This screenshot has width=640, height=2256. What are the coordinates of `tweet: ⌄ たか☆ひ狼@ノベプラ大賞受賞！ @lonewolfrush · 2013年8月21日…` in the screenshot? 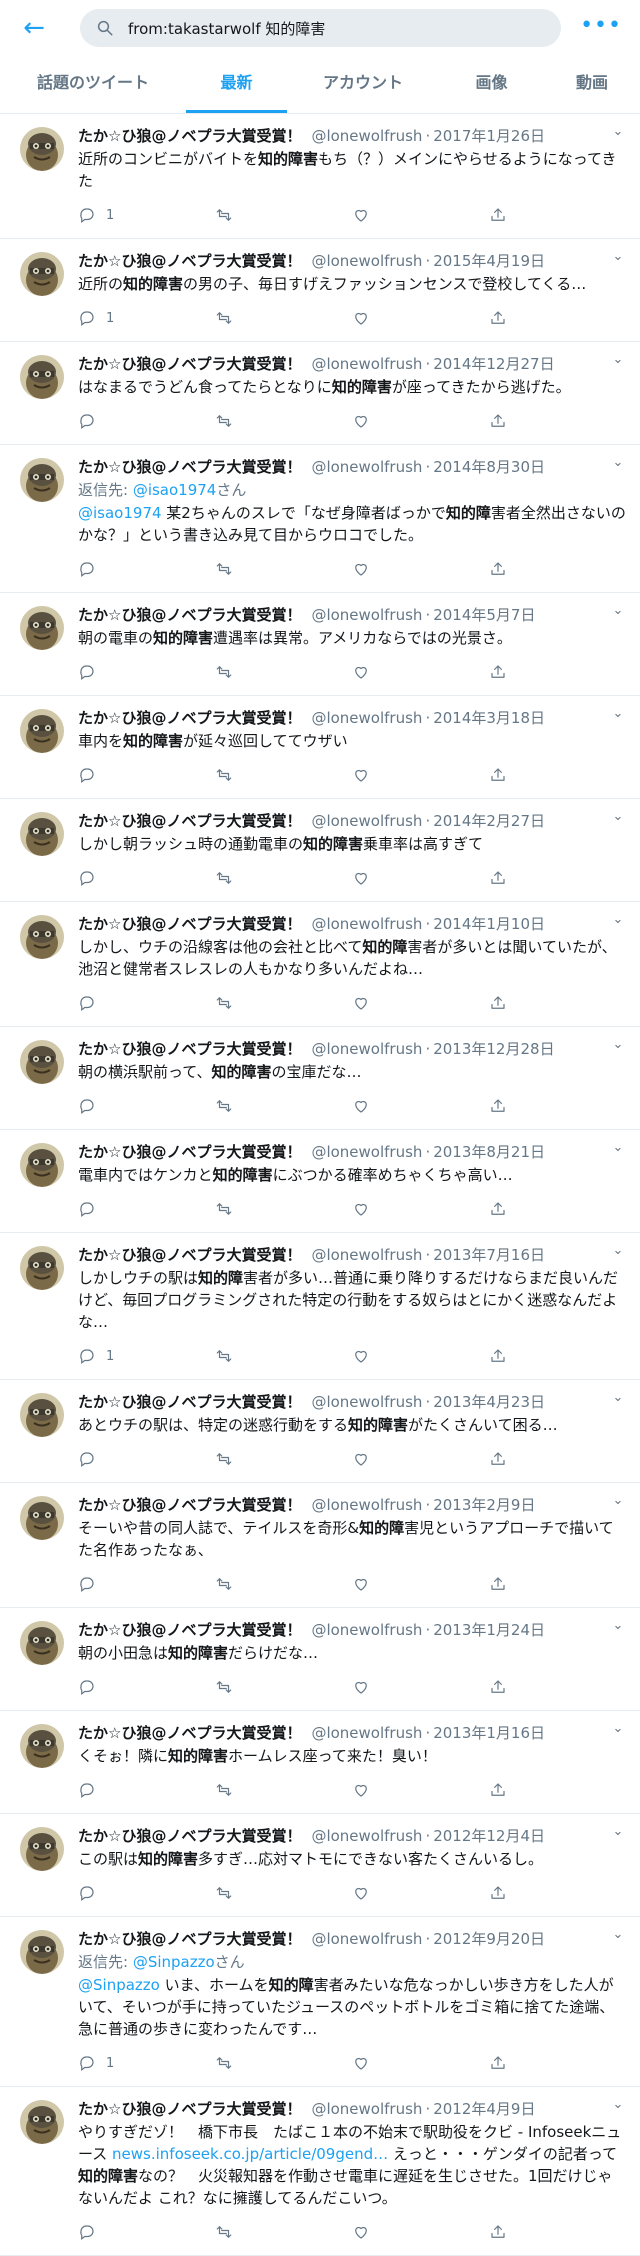 It's located at (320, 1181).